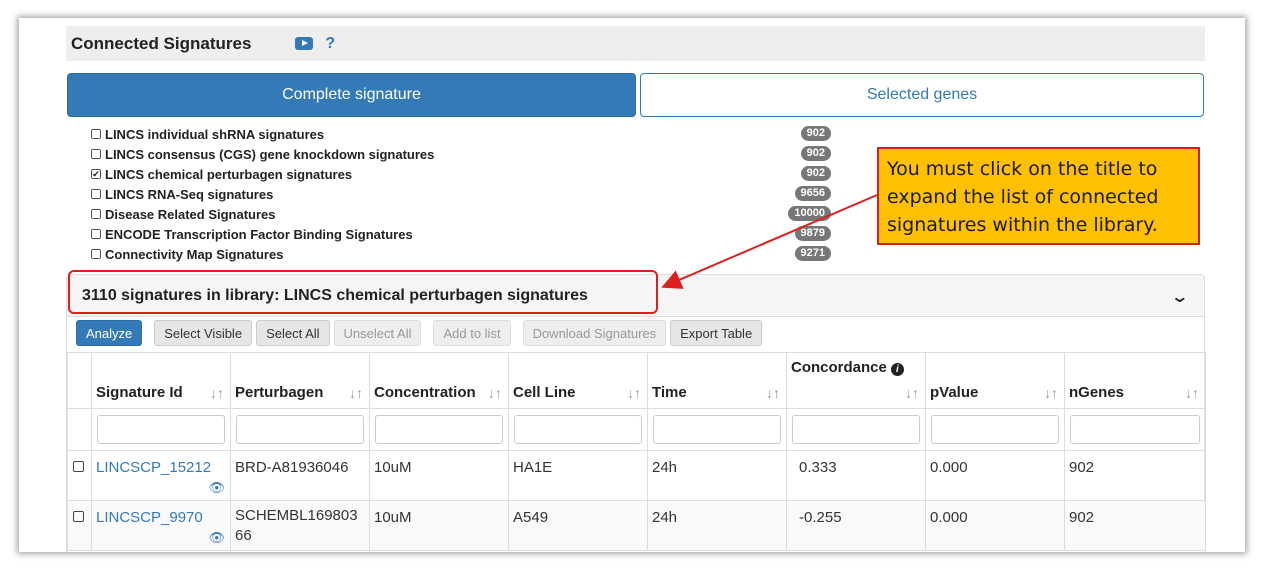  Describe the element at coordinates (330, 44) in the screenshot. I see `help-icon: ?` at that location.